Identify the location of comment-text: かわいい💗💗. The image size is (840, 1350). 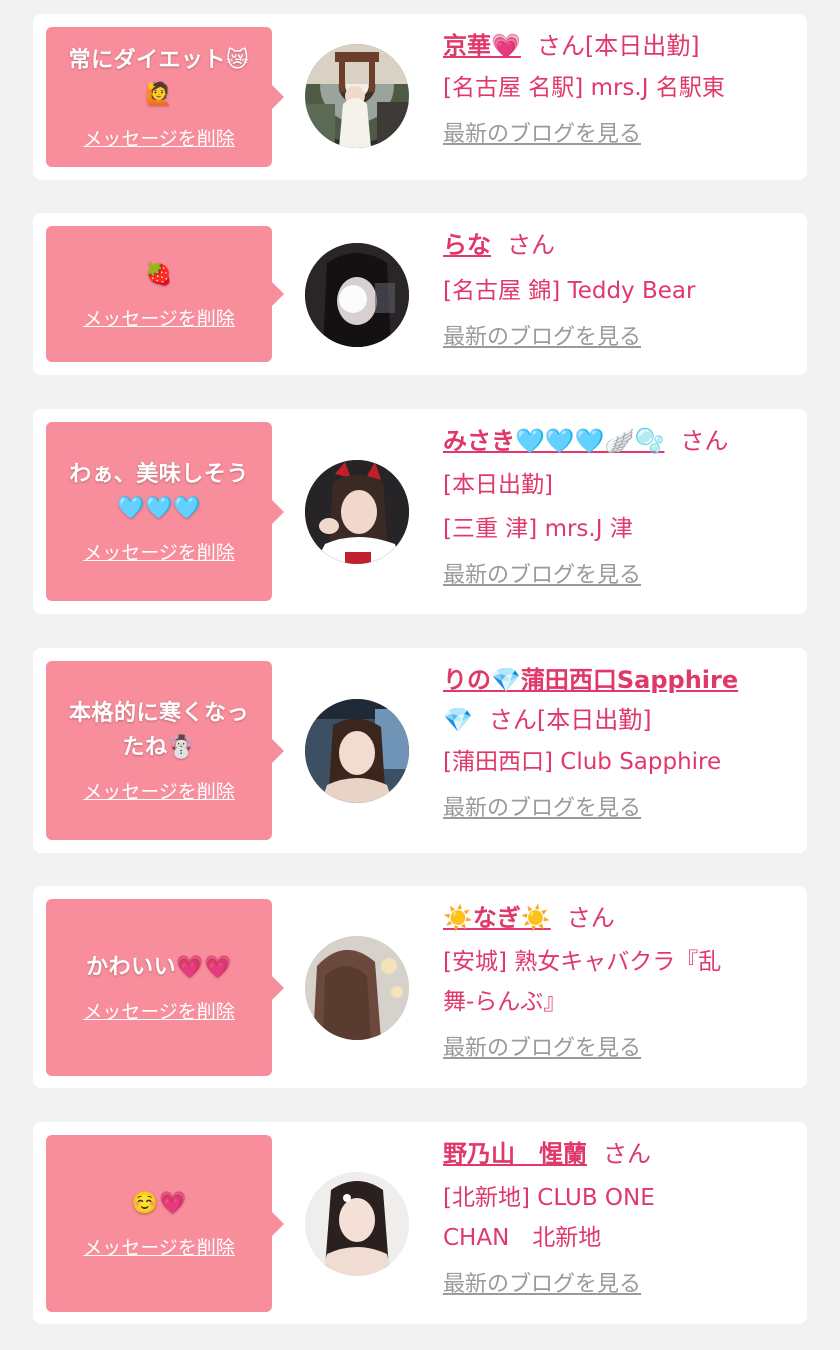
(159, 967).